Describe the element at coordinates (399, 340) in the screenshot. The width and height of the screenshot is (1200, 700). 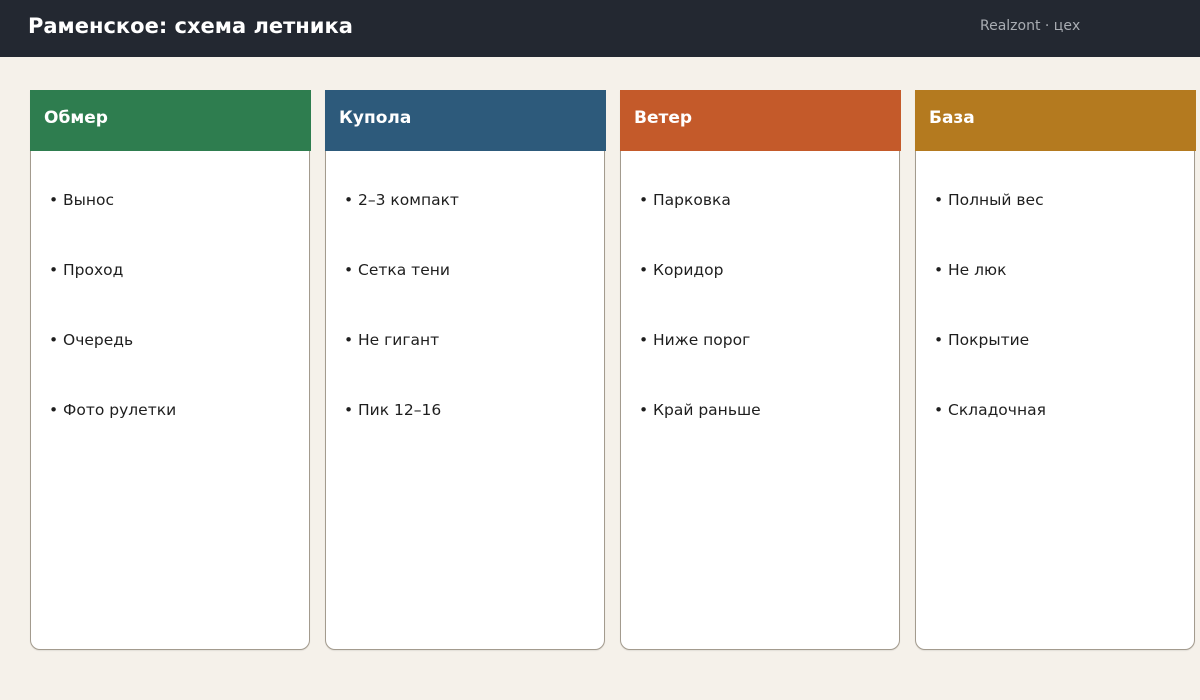
I see `list-item-label: Не гигант` at that location.